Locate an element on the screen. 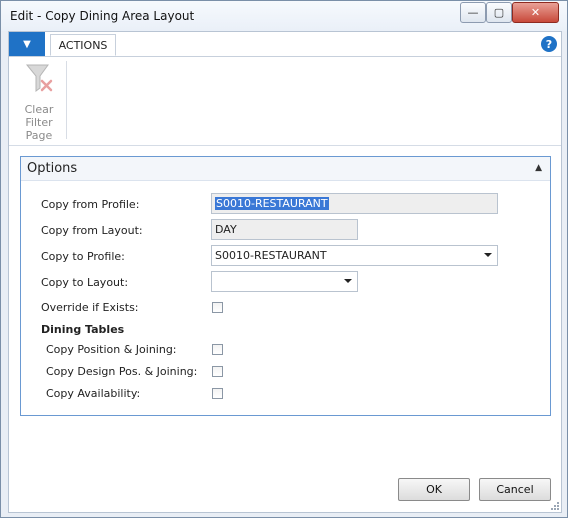 This screenshot has height=518, width=568. copy-design-checkbox is located at coordinates (217, 371).